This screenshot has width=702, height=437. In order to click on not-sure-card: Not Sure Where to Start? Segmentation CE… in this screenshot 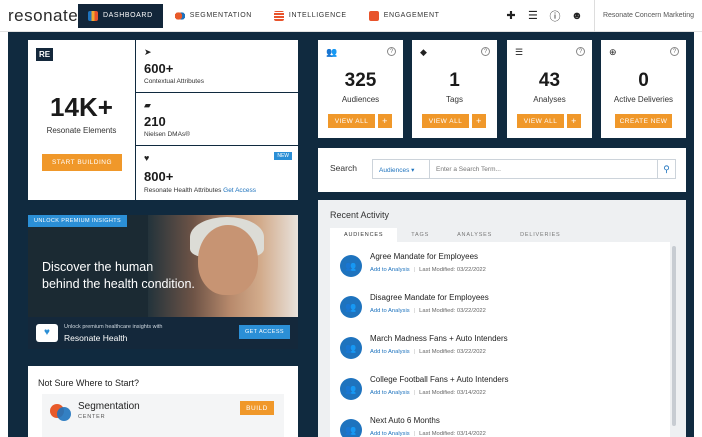, I will do `click(163, 401)`.